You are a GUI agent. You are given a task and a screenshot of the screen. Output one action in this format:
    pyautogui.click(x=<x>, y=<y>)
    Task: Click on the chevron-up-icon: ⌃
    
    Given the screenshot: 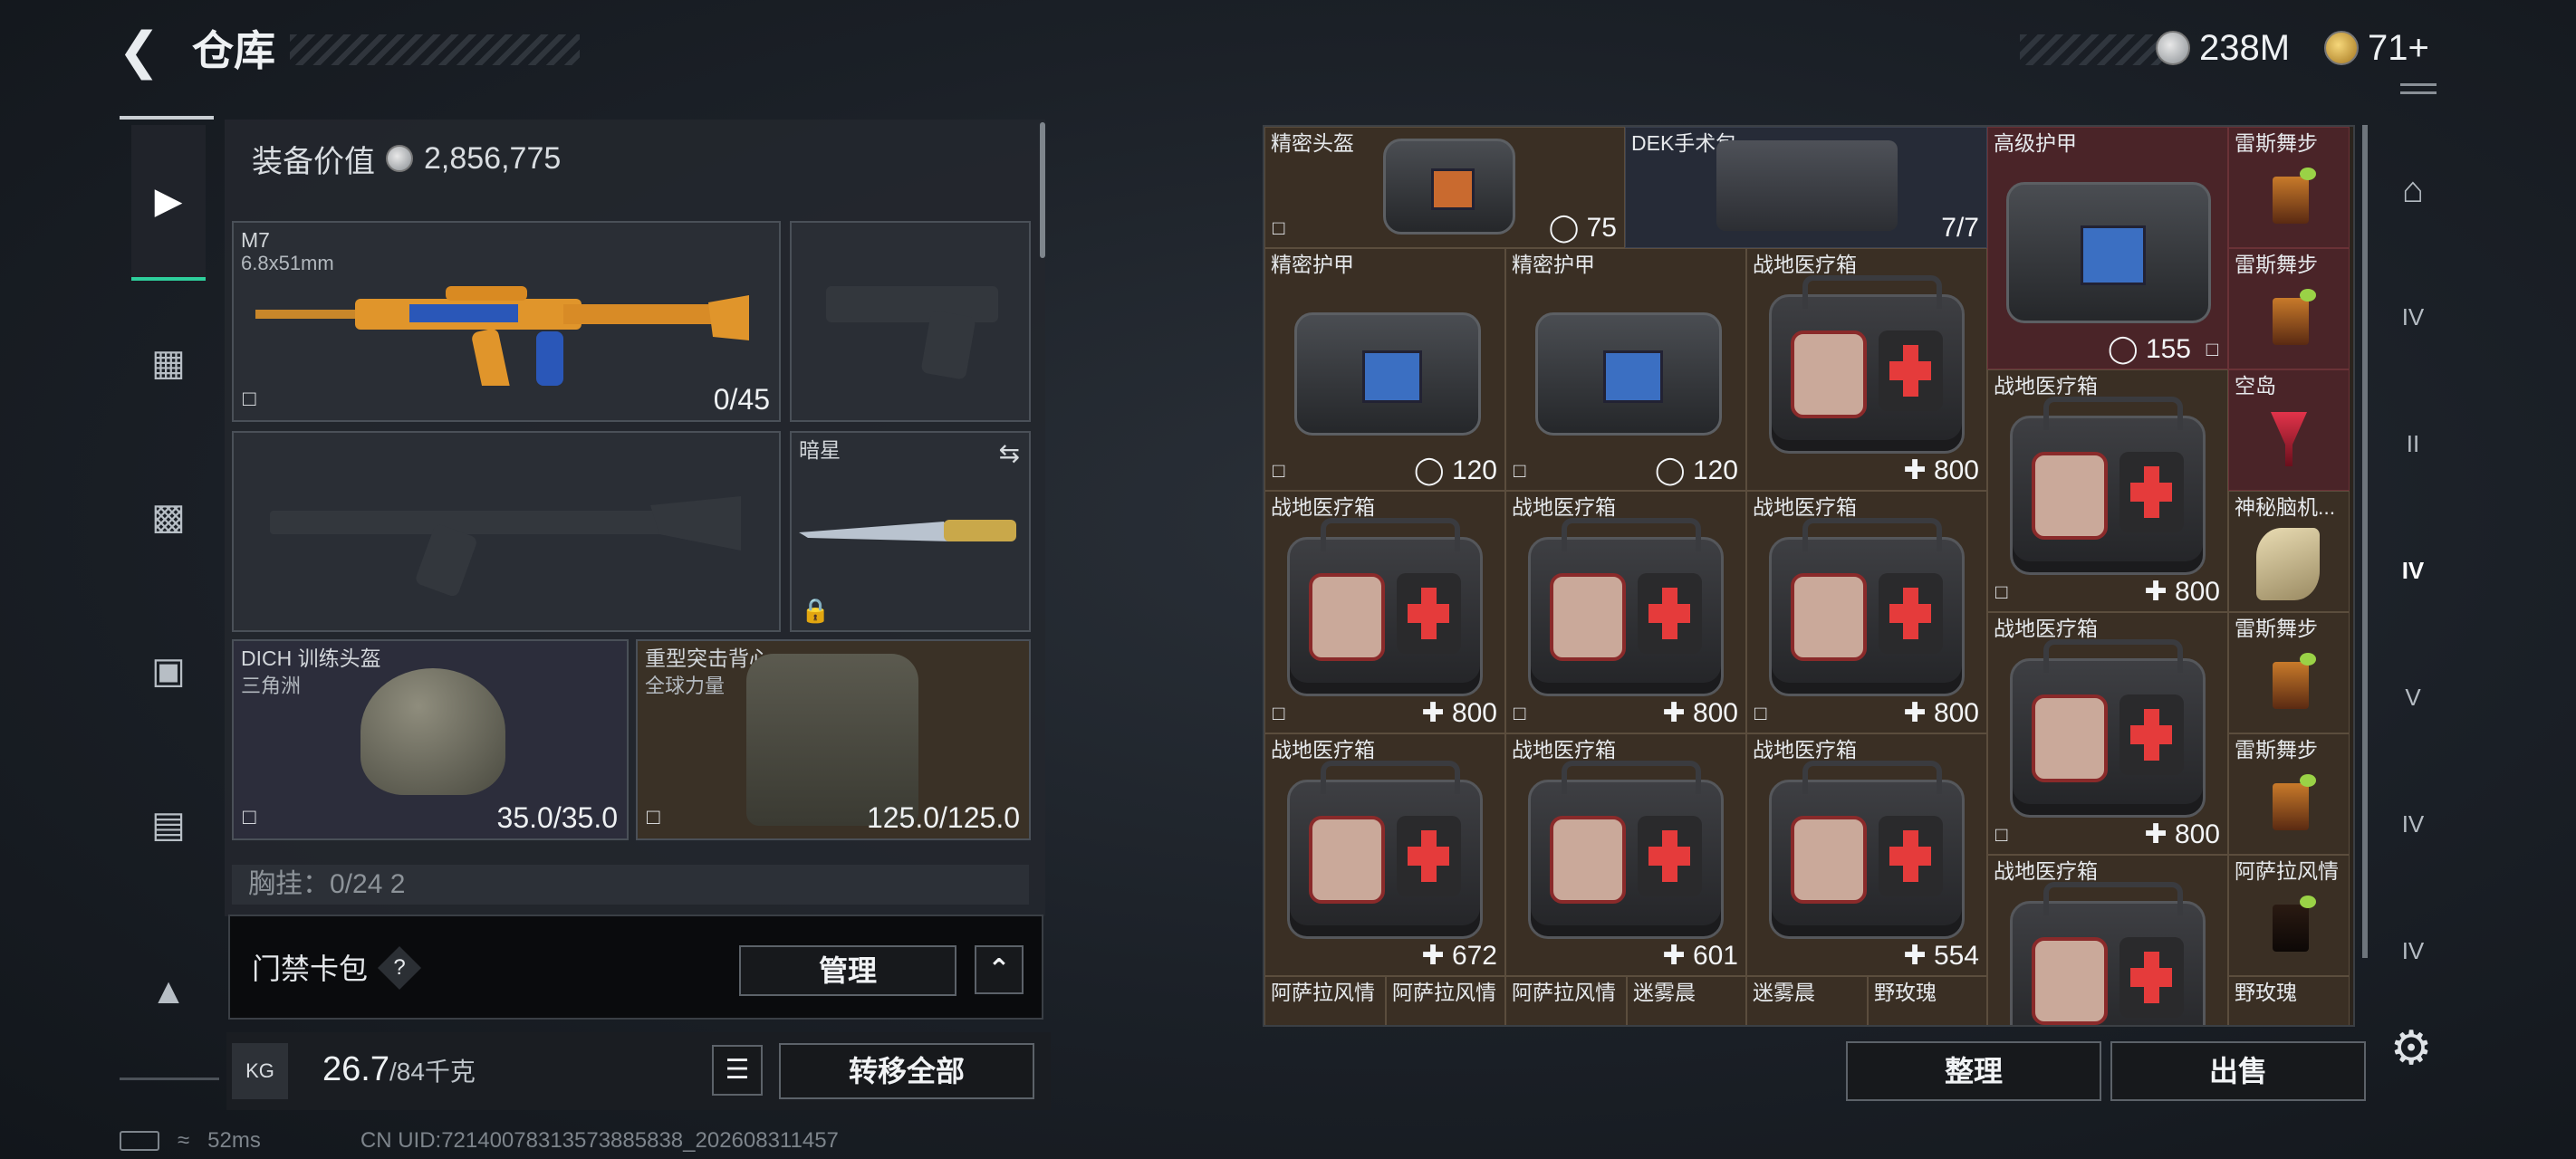 What is the action you would take?
    pyautogui.click(x=999, y=969)
    